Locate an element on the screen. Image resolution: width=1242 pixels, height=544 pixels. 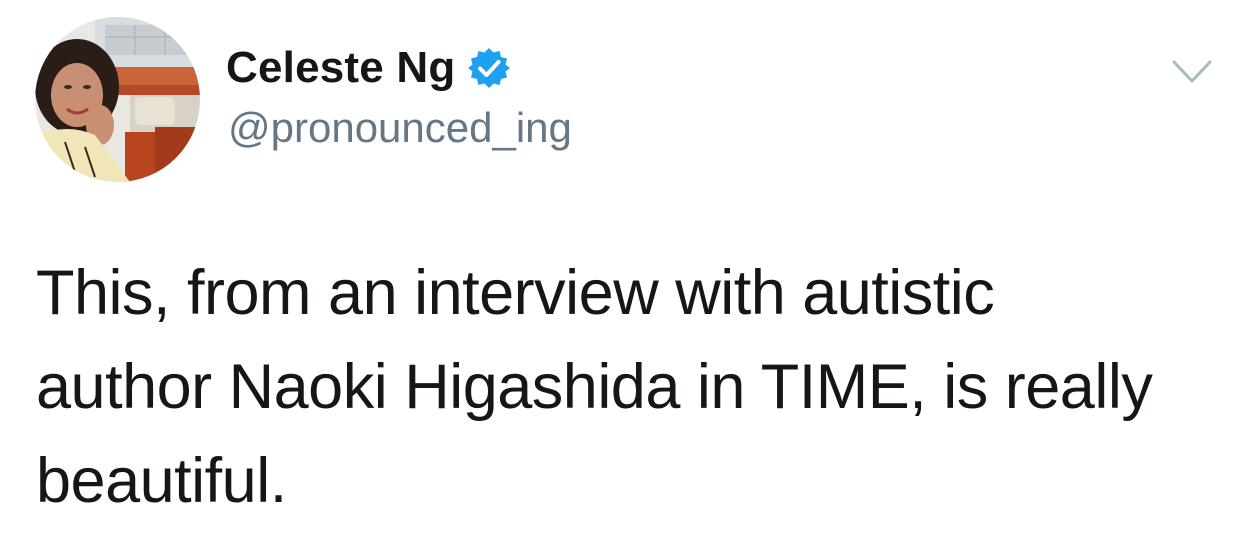
display-name: Celeste Ng is located at coordinates (340, 68).